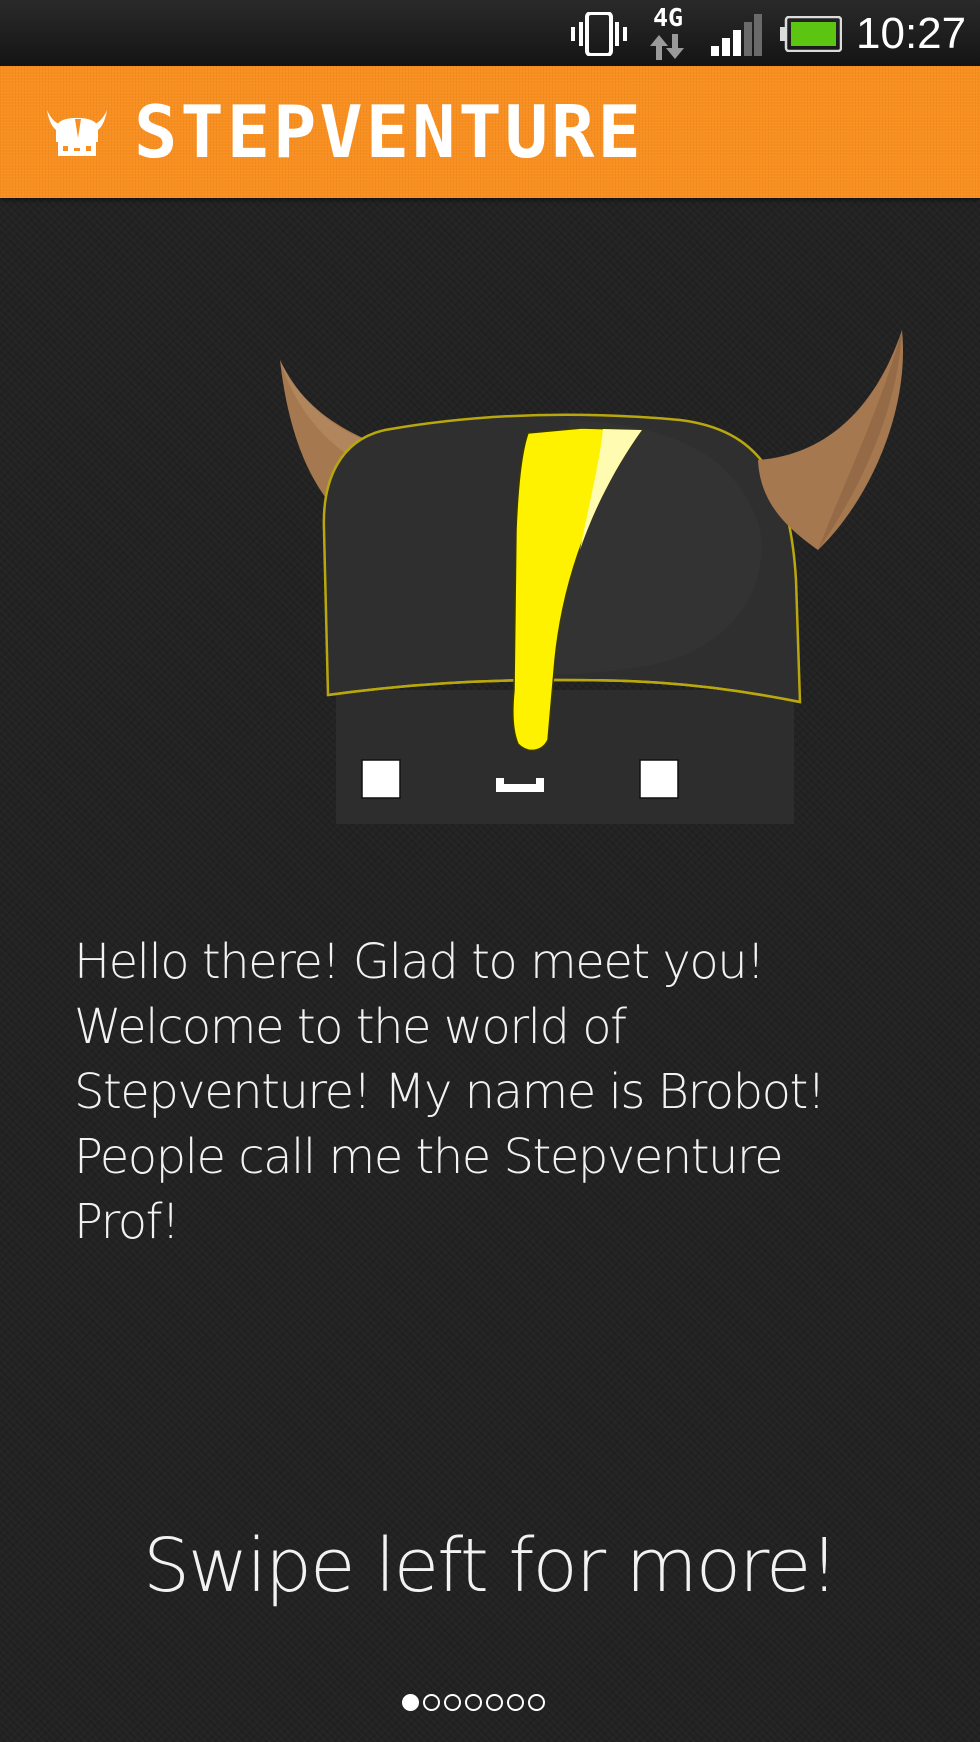 The image size is (980, 1742). I want to click on network-type-label: 4G, so click(668, 17).